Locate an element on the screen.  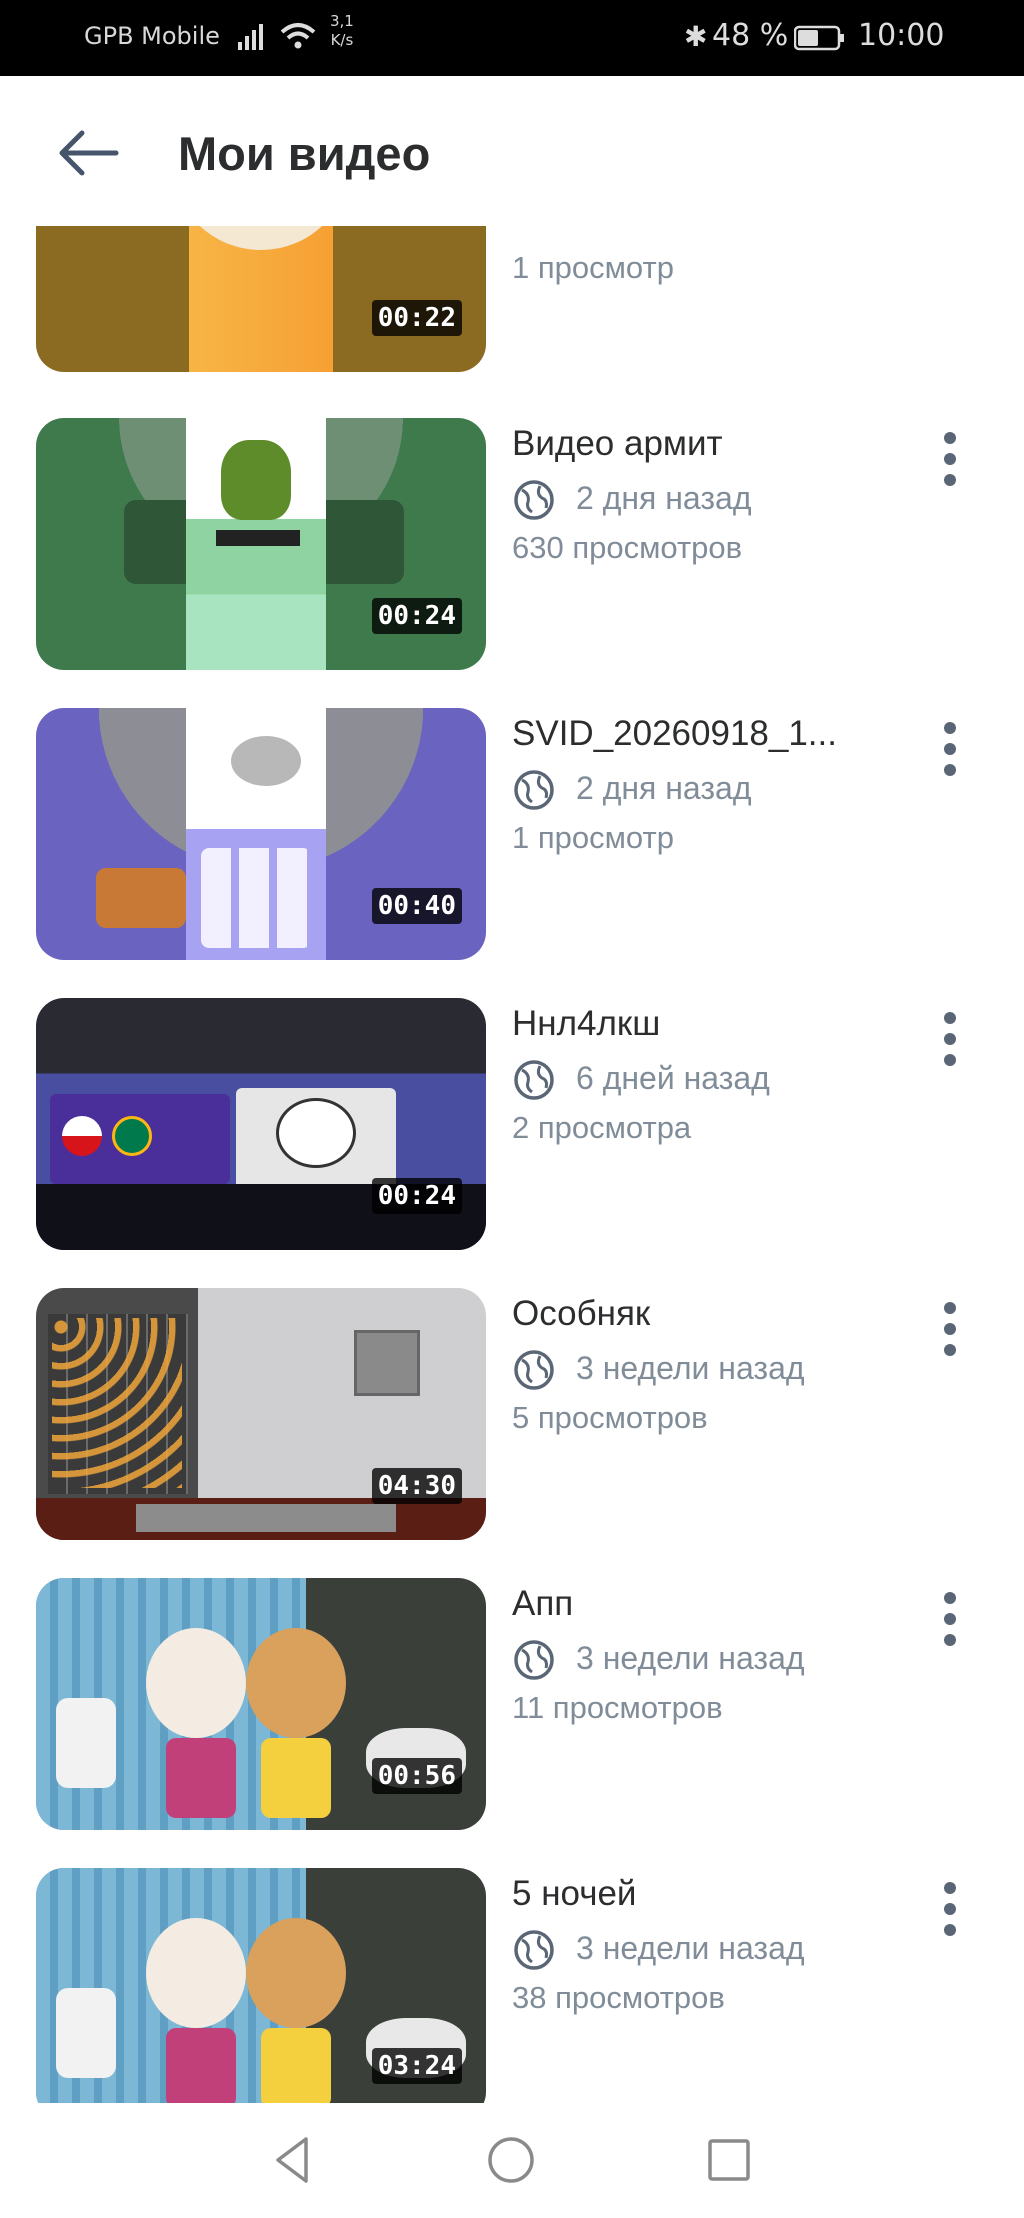
network-speed: 3,1 K/s is located at coordinates (342, 31).